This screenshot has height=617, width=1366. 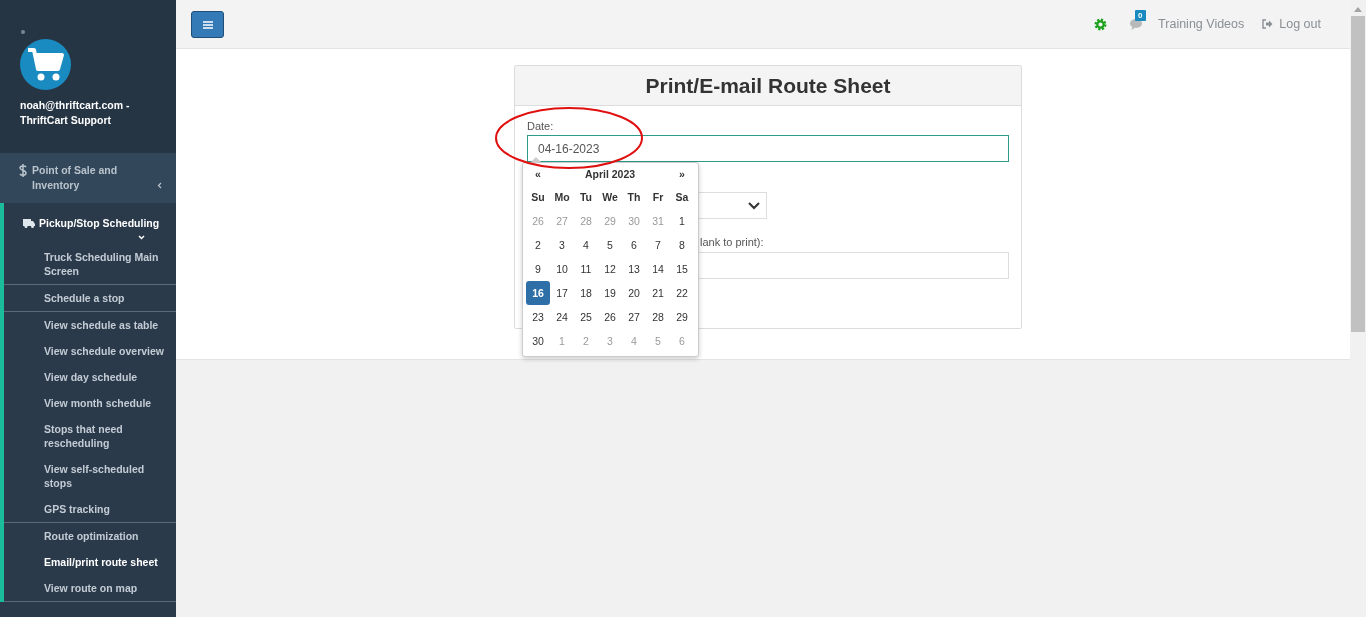 I want to click on sidebar-link: GPS tracking, so click(x=90, y=509).